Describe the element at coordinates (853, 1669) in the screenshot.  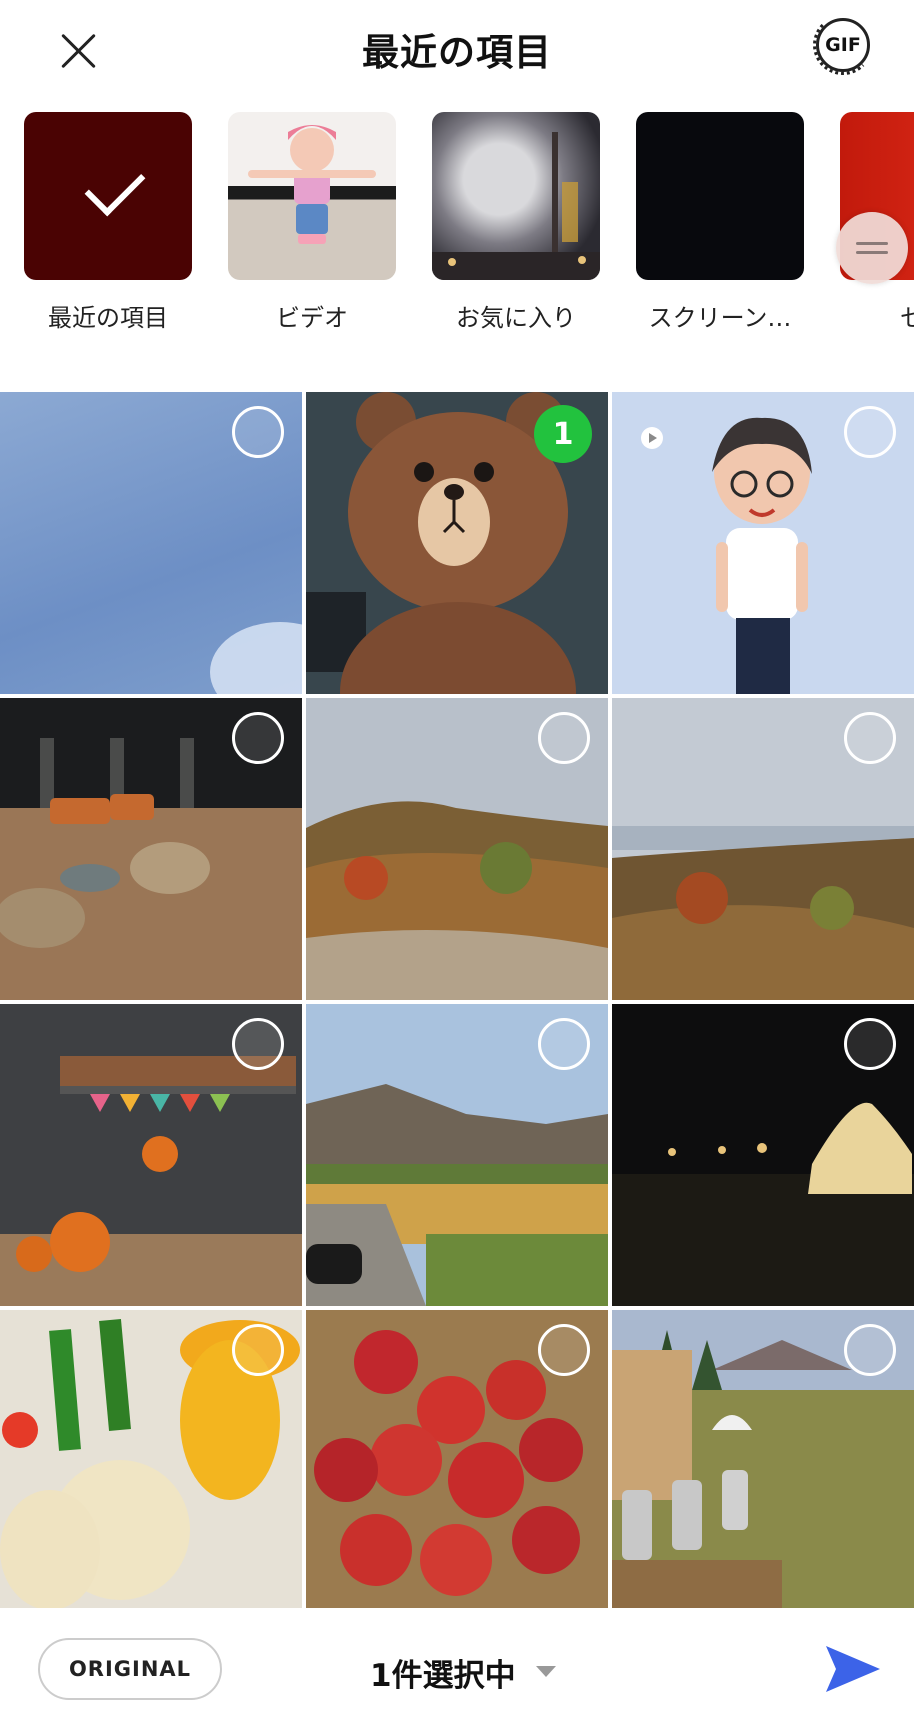
I see `send-icon` at that location.